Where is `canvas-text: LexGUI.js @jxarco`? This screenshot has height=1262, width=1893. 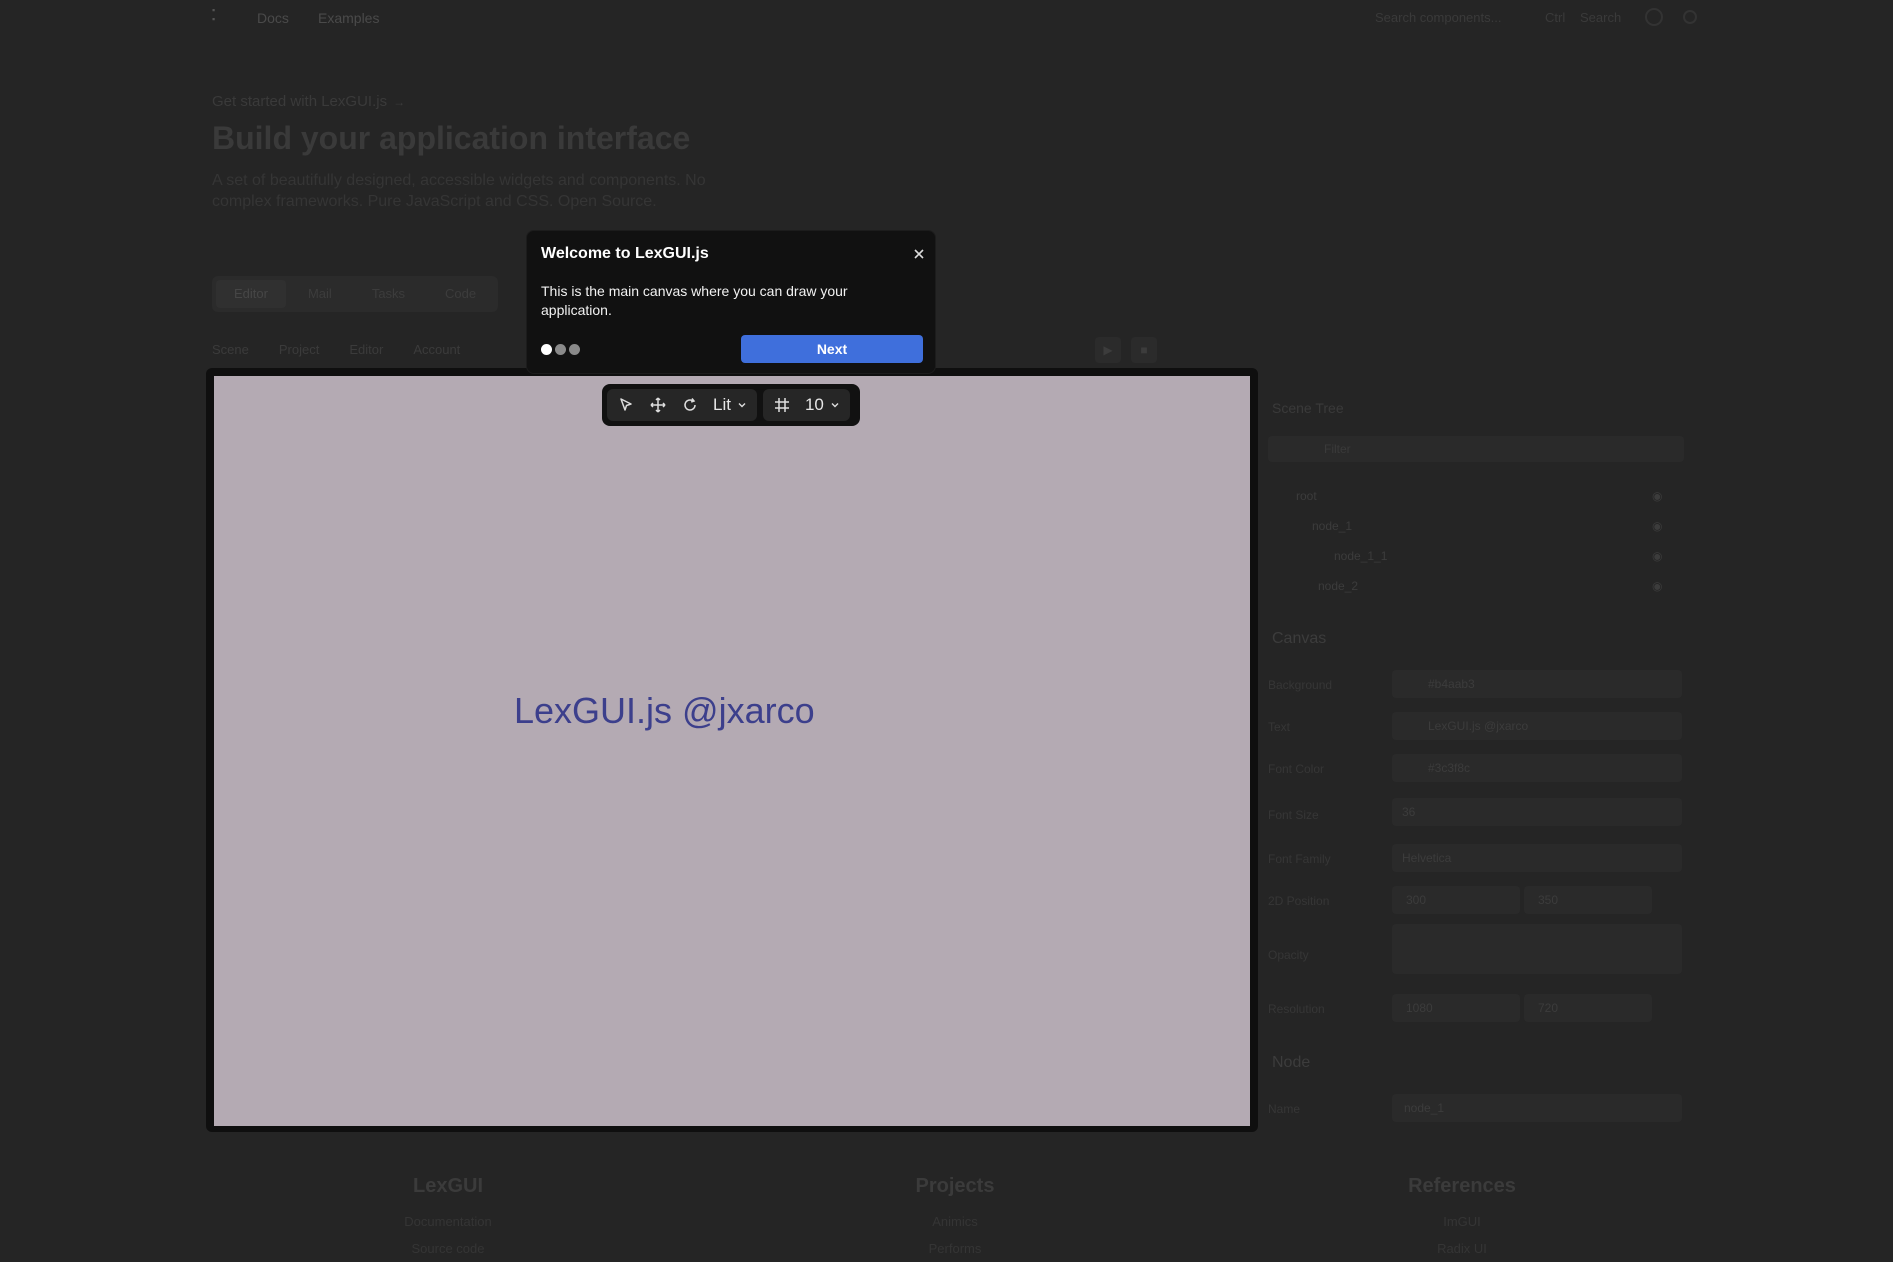
canvas-text: LexGUI.js @jxarco is located at coordinates (664, 710).